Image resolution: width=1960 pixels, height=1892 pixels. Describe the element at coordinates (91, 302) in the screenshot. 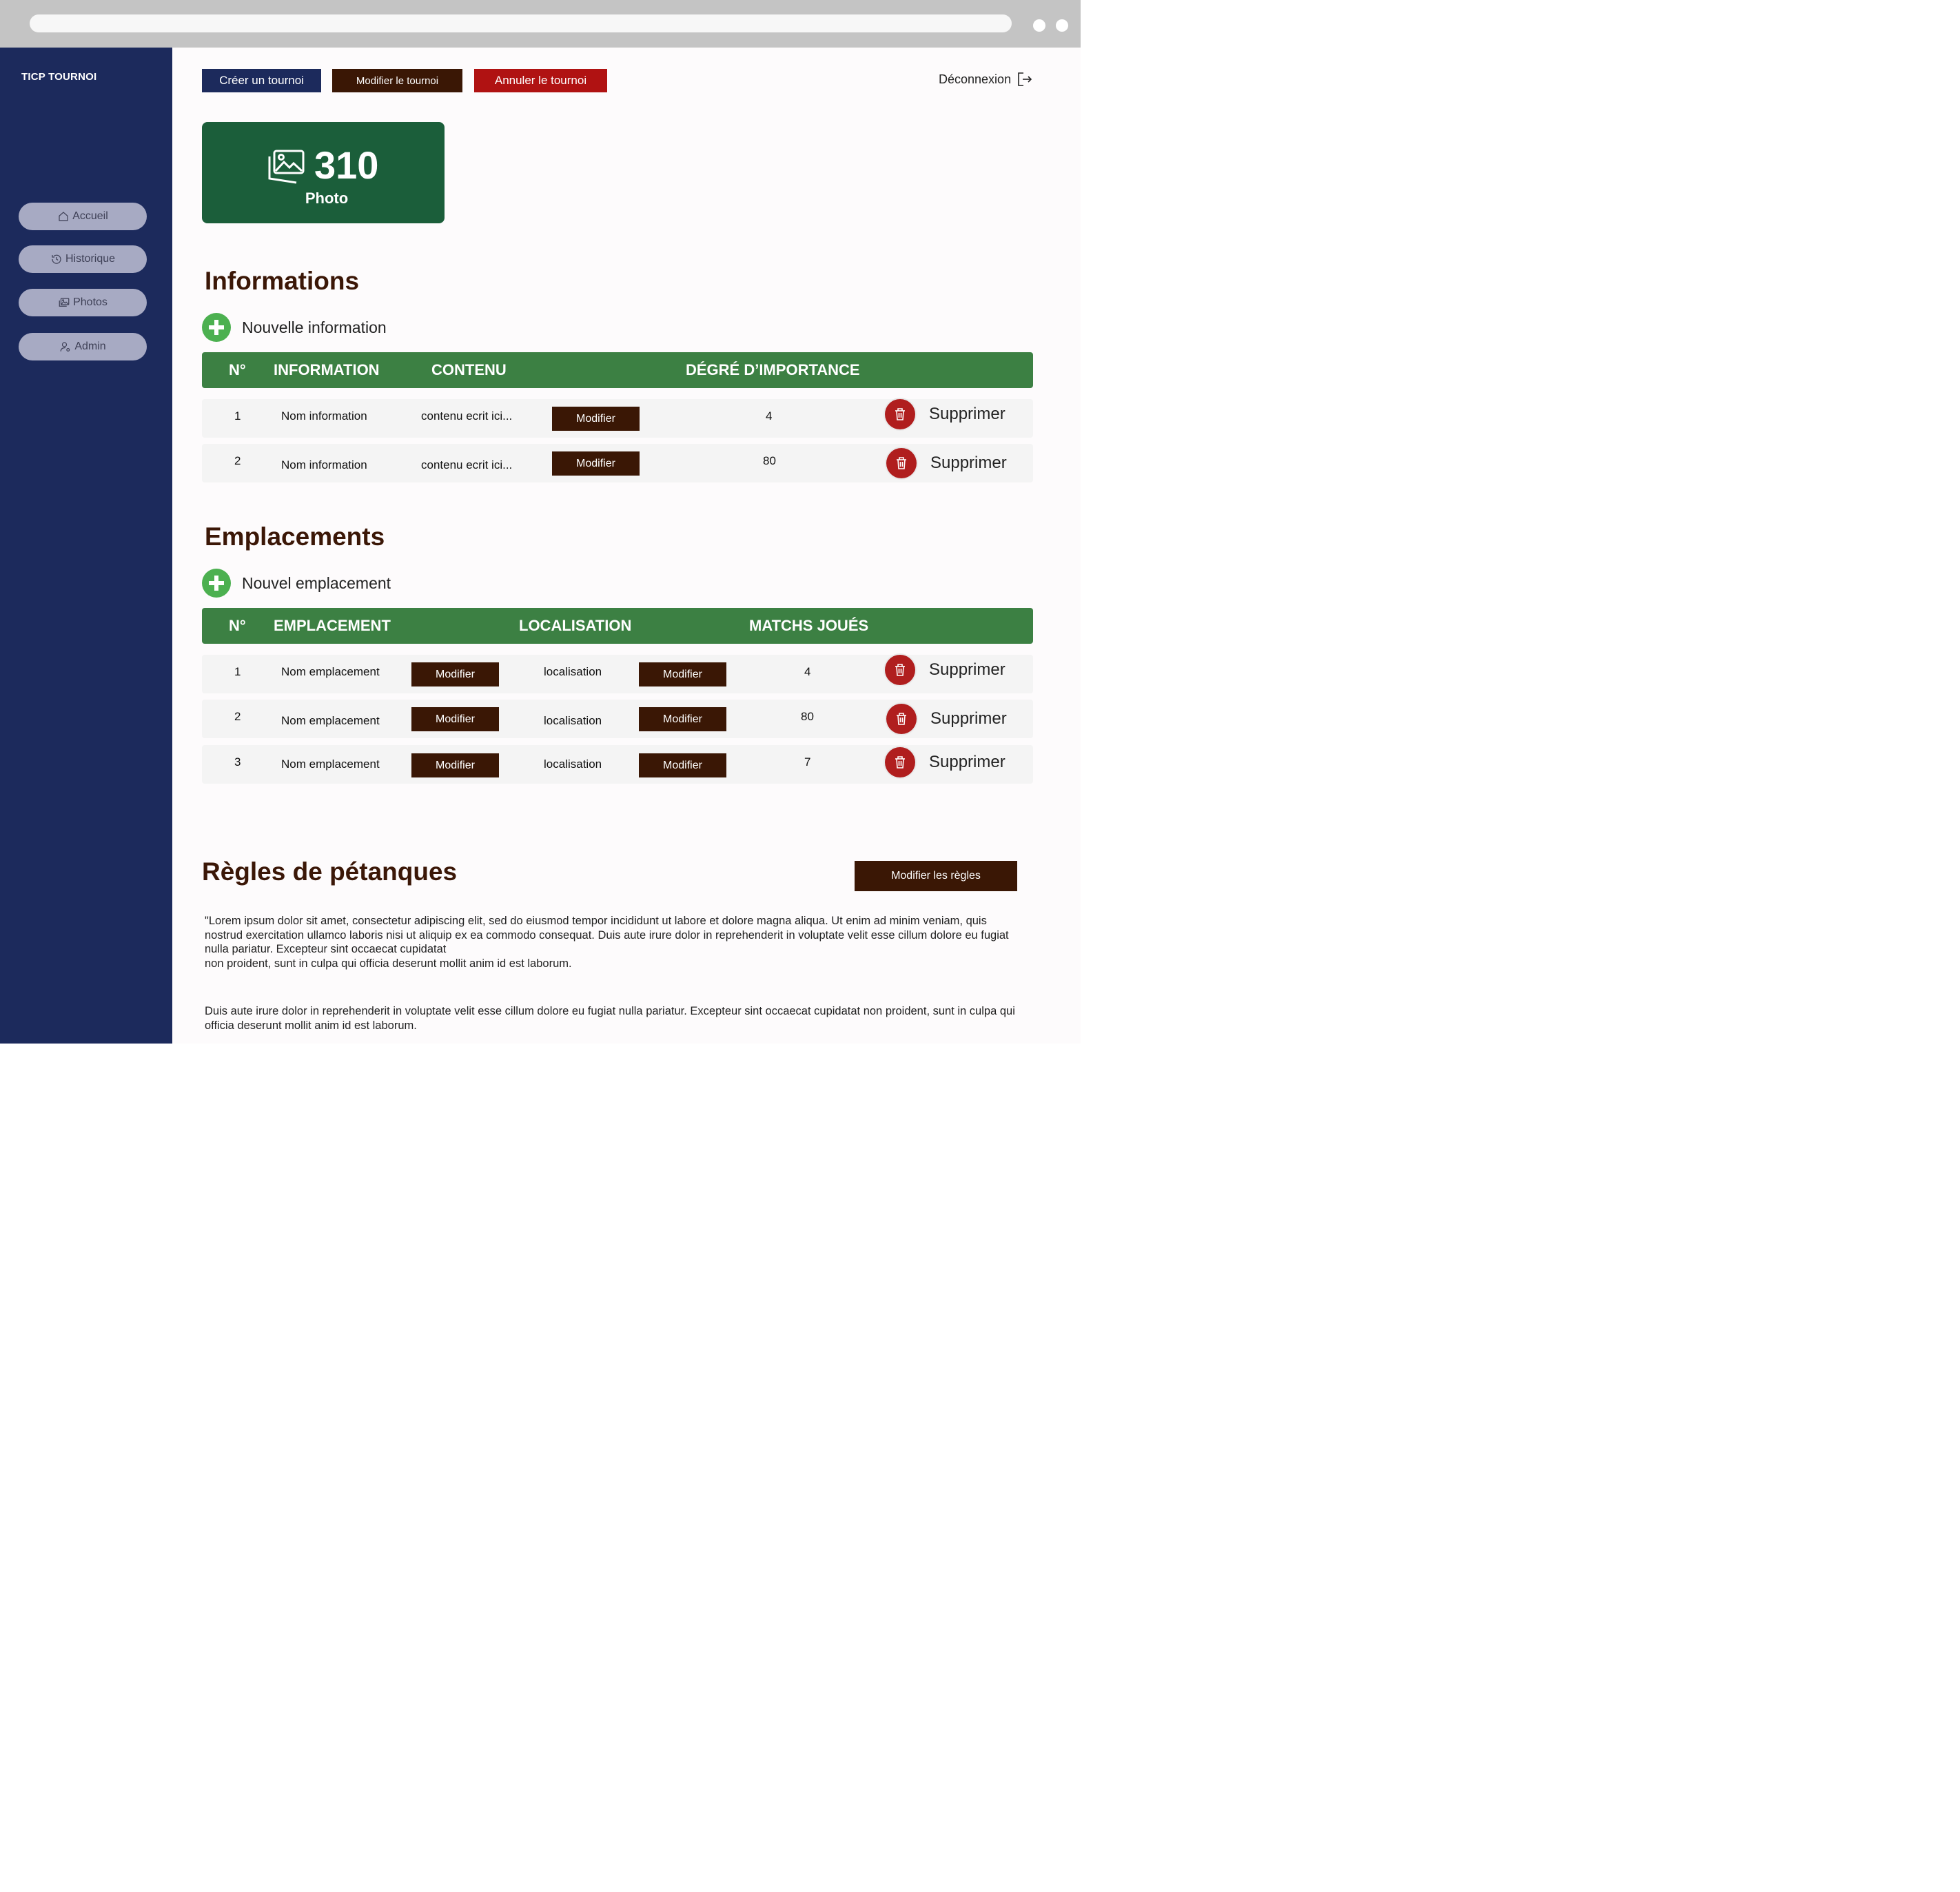

I see `sidebar-item-label: Photos` at that location.